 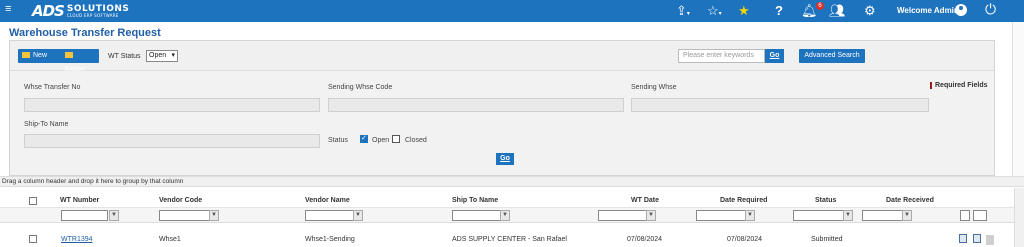 I want to click on column-header-vendor-code: Vendor Code, so click(x=180, y=200).